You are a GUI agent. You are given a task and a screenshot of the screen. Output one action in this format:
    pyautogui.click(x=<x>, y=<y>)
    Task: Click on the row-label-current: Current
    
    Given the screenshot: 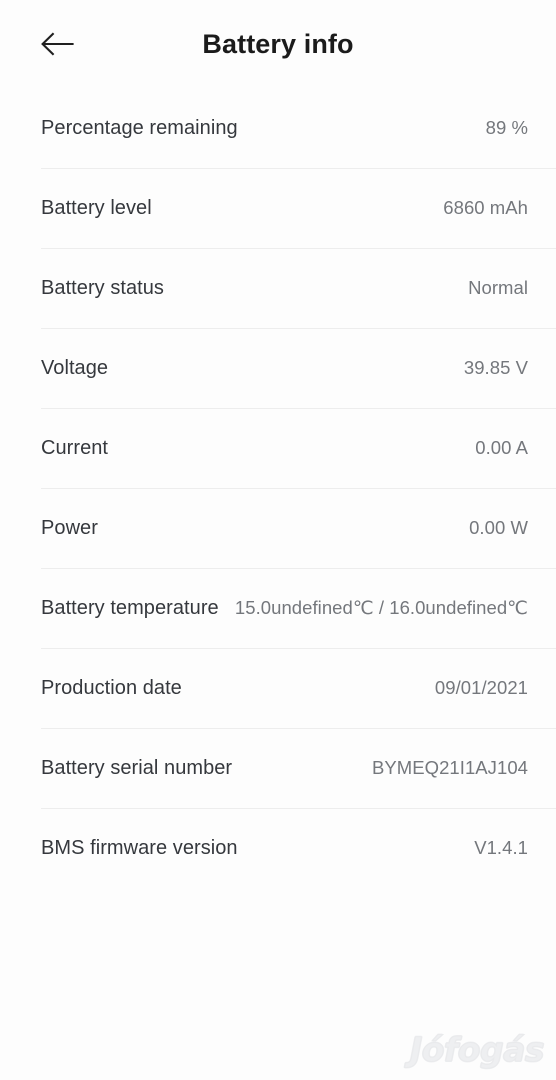 What is the action you would take?
    pyautogui.click(x=75, y=447)
    